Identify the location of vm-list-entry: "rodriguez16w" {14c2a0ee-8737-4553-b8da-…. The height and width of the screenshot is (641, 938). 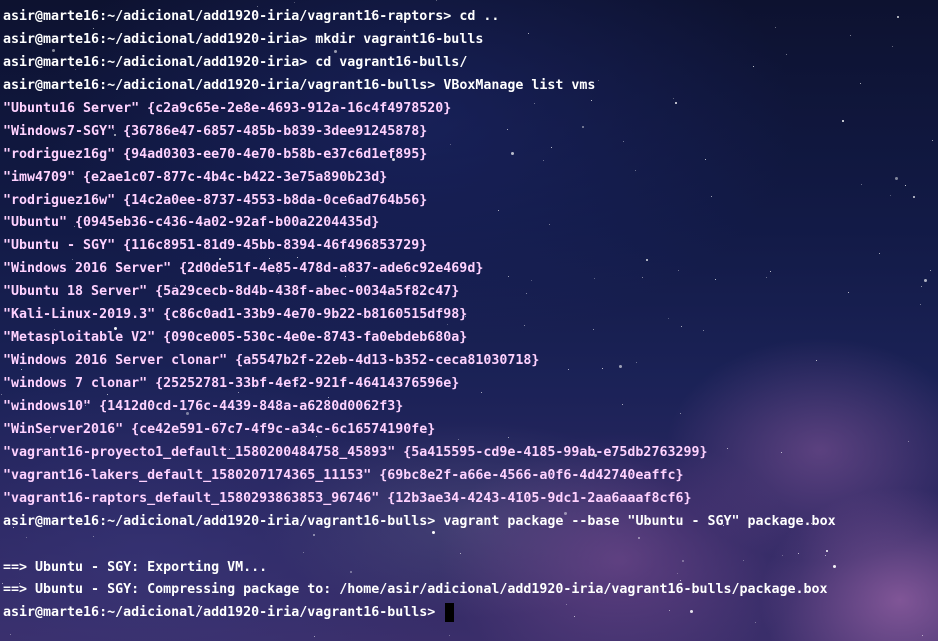
(215, 200).